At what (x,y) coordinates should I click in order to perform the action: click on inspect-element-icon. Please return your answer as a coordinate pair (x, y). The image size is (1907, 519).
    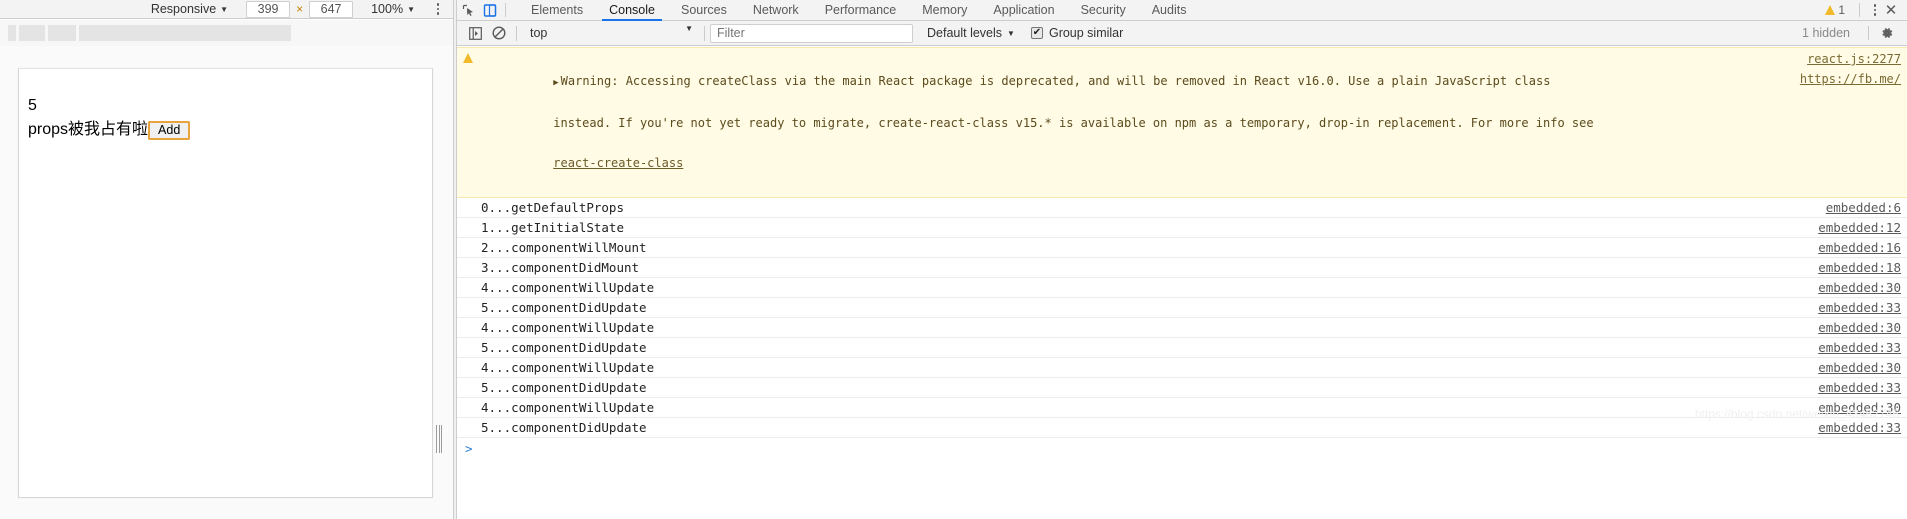
    Looking at the image, I should click on (468, 10).